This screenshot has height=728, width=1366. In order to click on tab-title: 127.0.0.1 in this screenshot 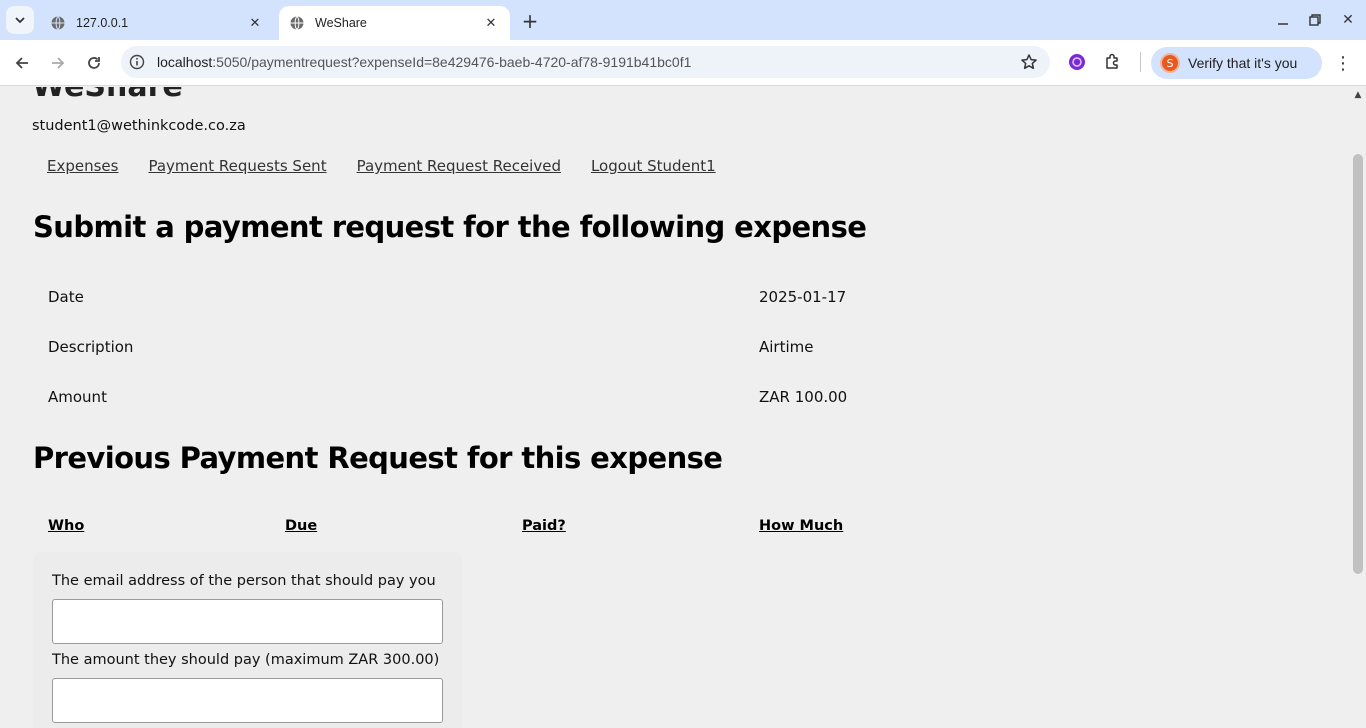, I will do `click(102, 23)`.